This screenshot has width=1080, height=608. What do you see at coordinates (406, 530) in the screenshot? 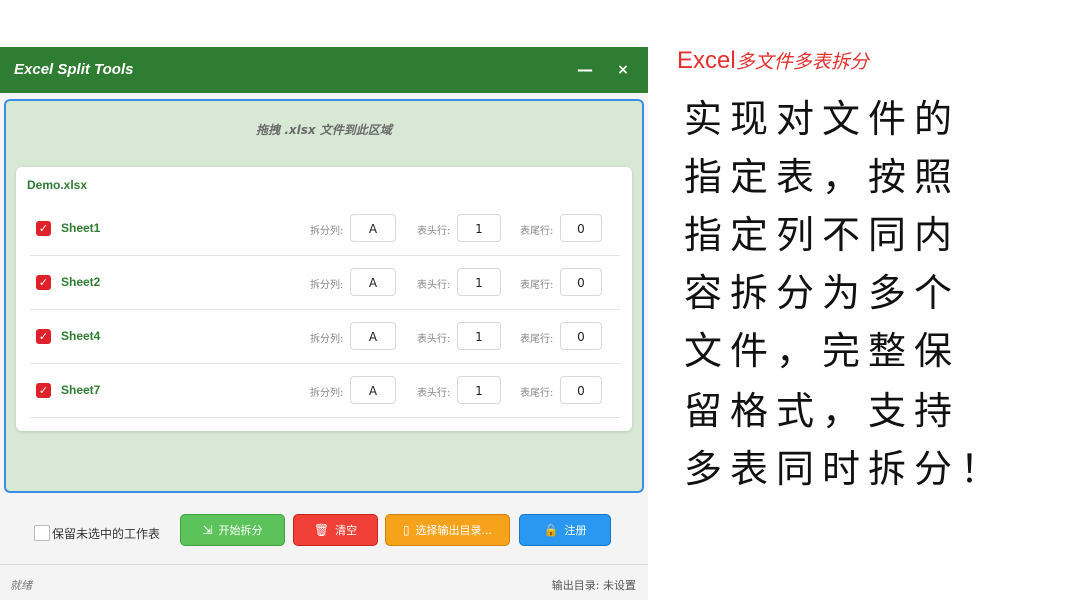
I see `file-icon: ▯` at bounding box center [406, 530].